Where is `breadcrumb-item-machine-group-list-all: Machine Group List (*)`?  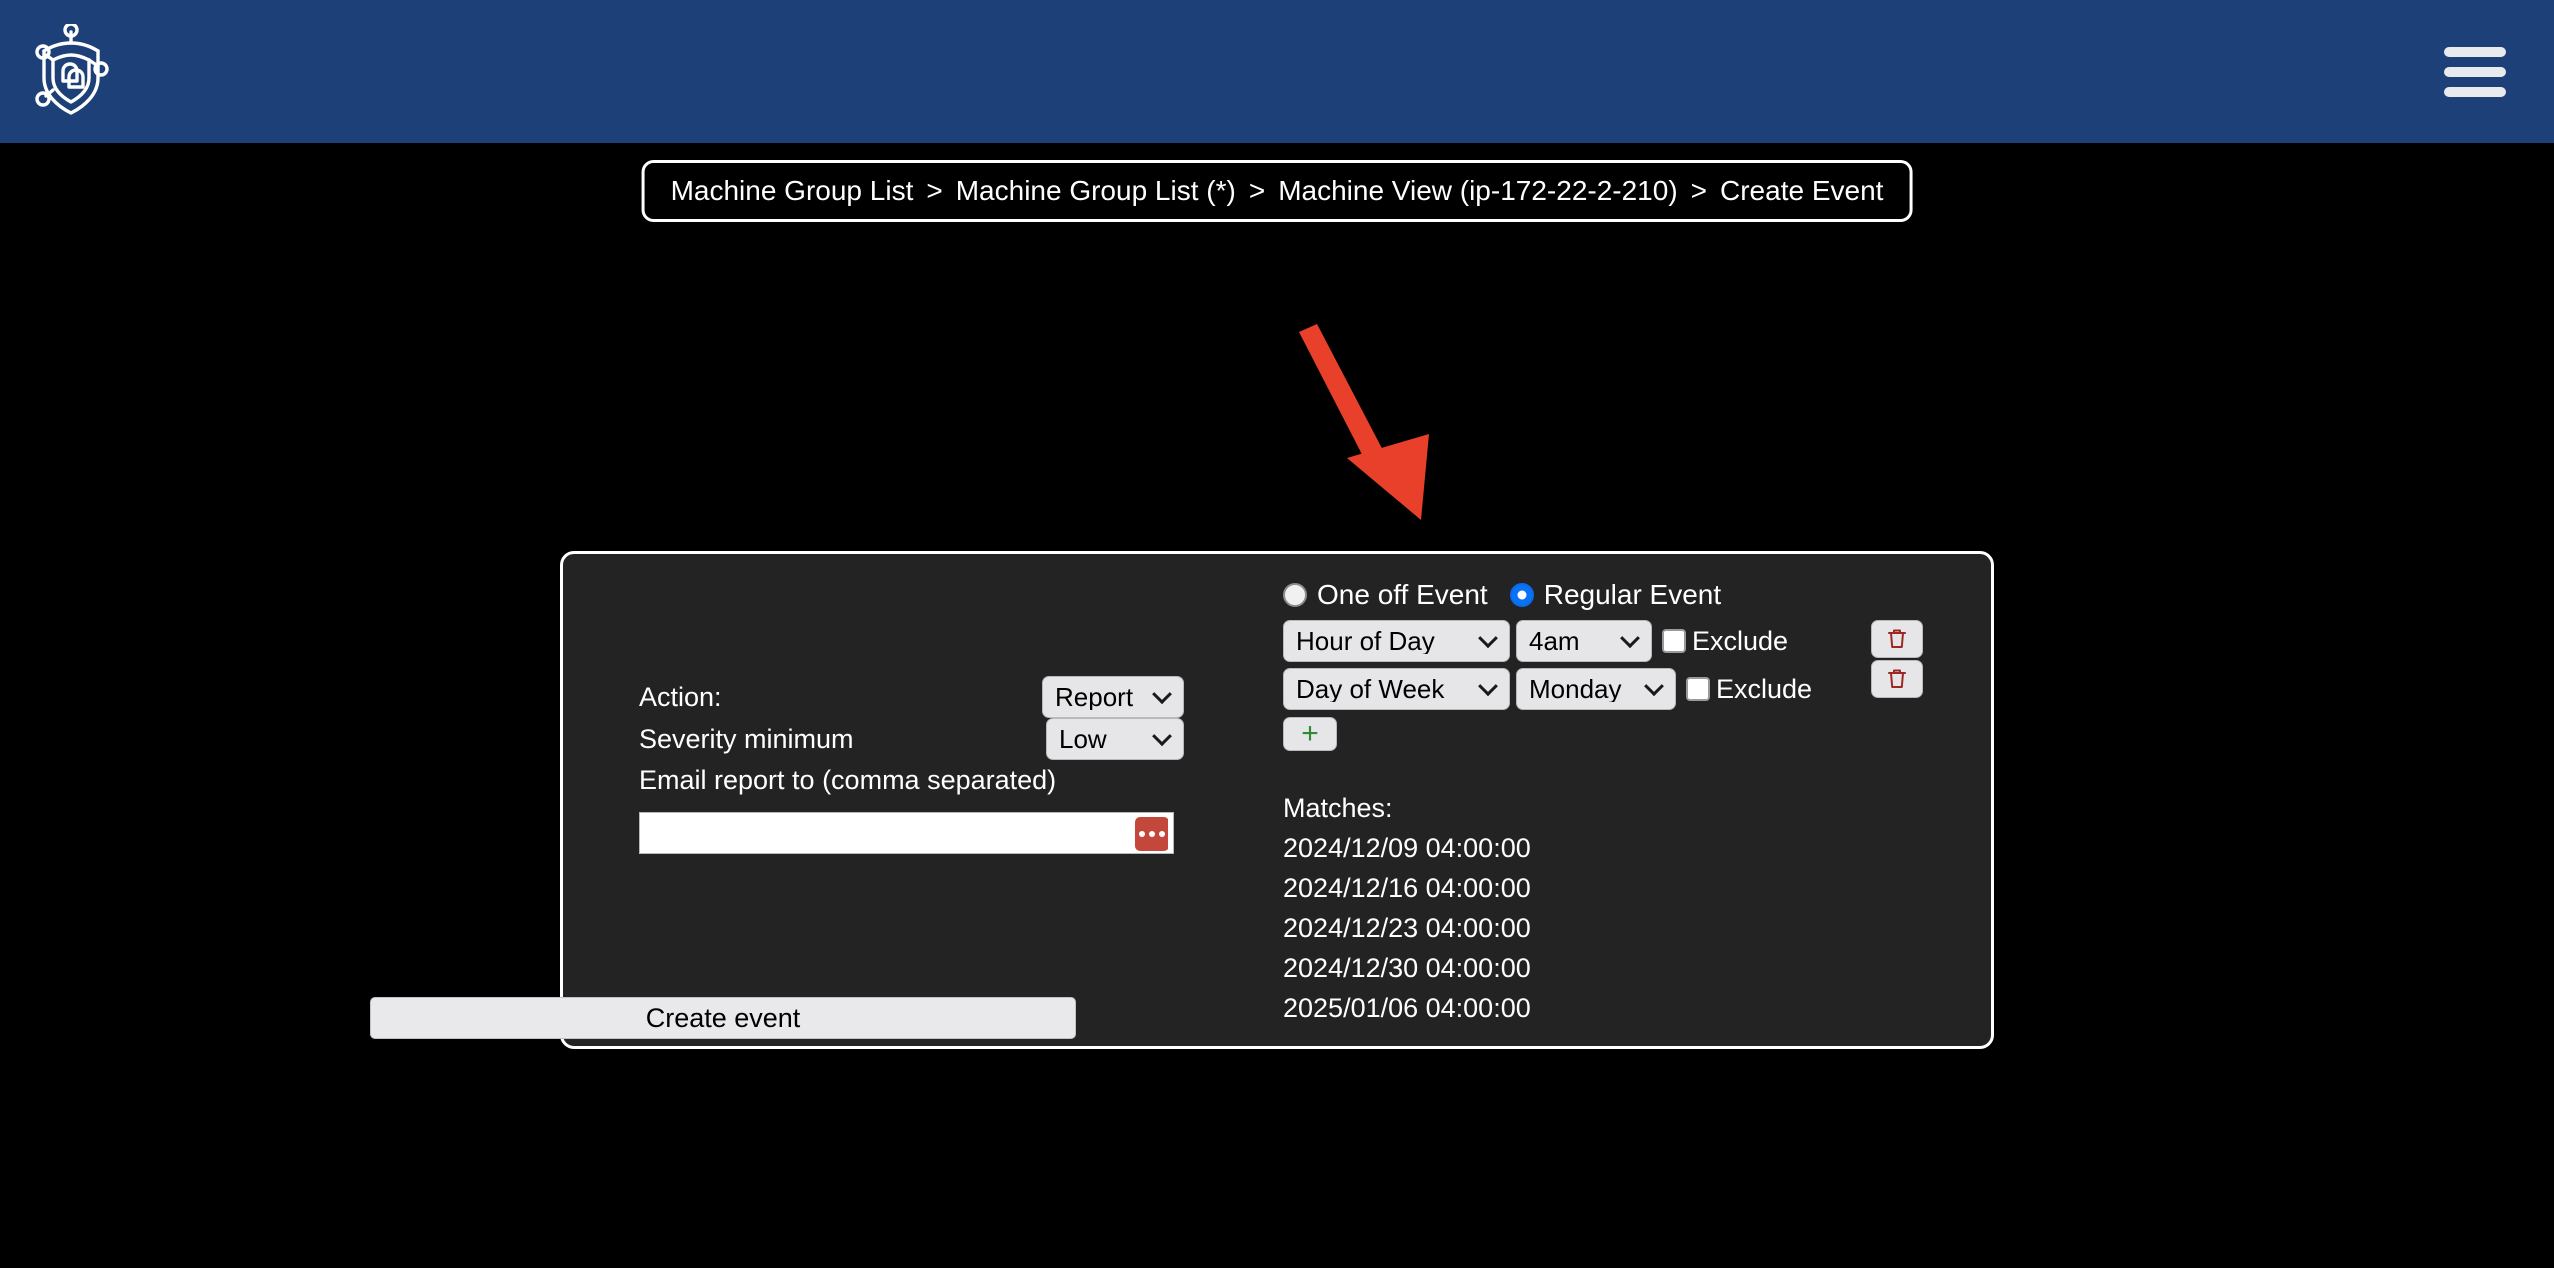 breadcrumb-item-machine-group-list-all: Machine Group List (*) is located at coordinates (1096, 191).